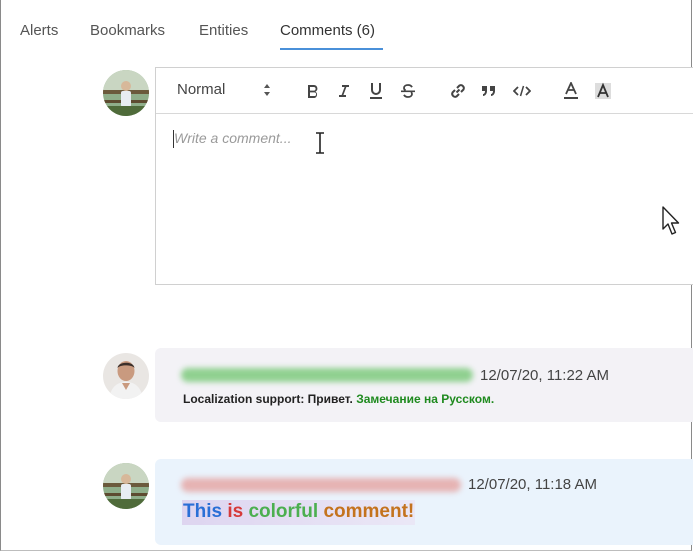 This screenshot has width=693, height=552. What do you see at coordinates (344, 91) in the screenshot?
I see `italic-icon` at bounding box center [344, 91].